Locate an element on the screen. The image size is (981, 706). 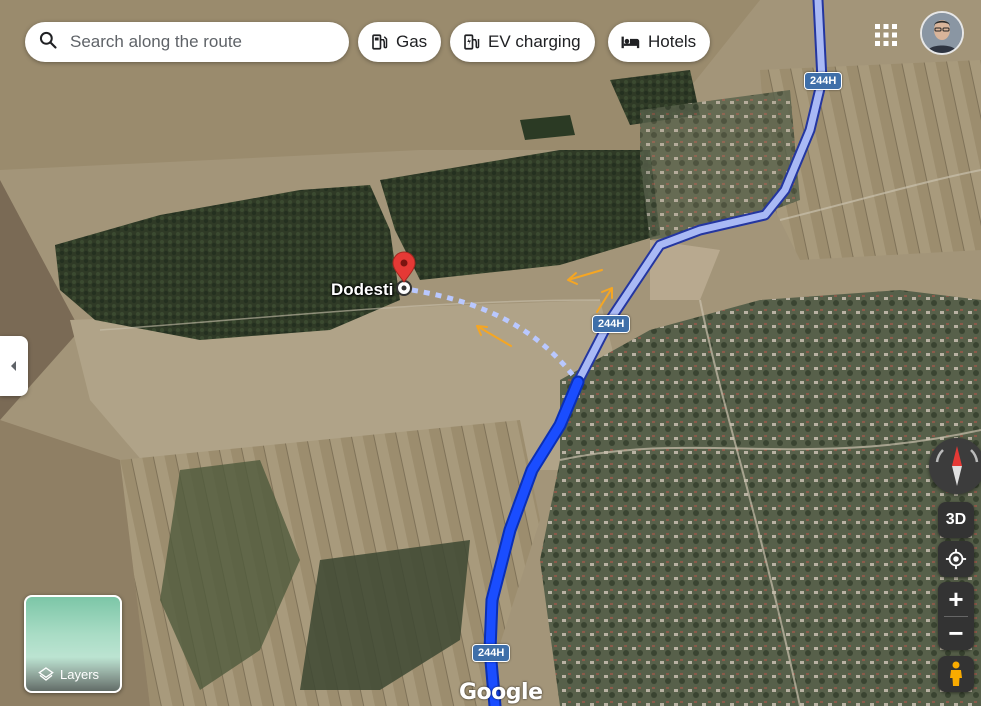
zoom-controls: + − is located at coordinates (956, 616).